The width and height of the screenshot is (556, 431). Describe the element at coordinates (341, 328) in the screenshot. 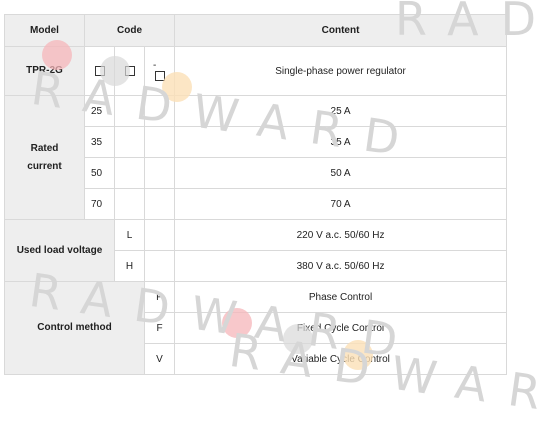

I see `control-content: Fixed Cycle Control` at that location.